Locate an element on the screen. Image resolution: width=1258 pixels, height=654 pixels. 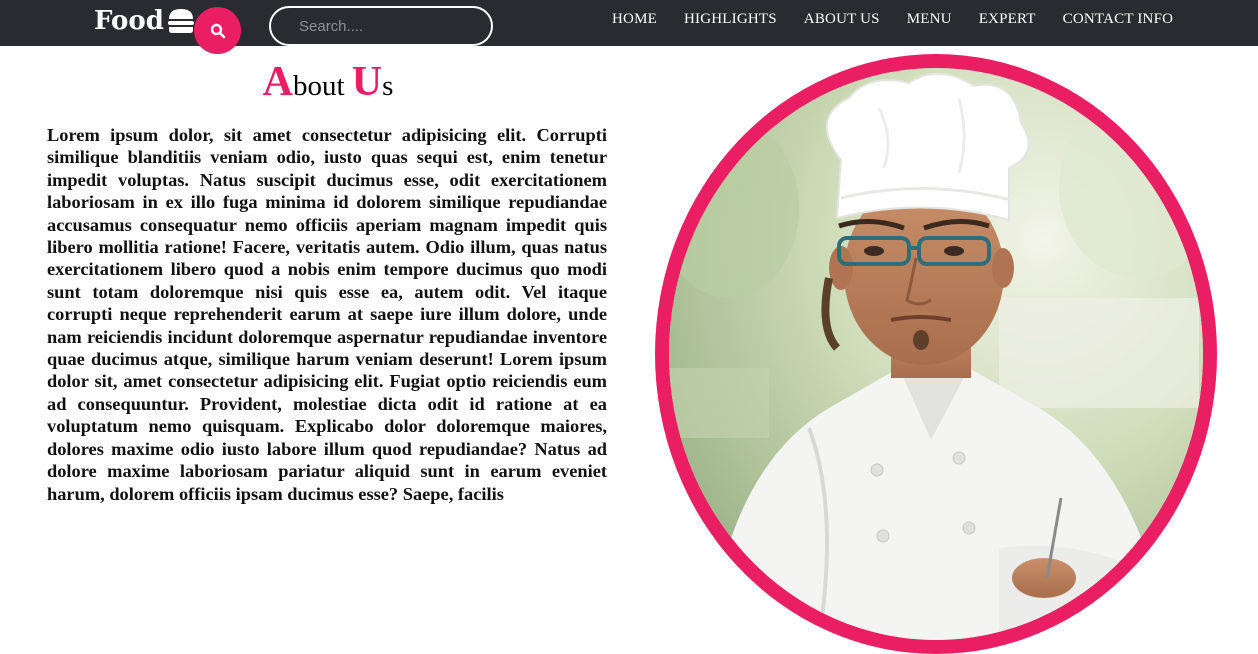
nav-link-expert: EXPERT is located at coordinates (1007, 19).